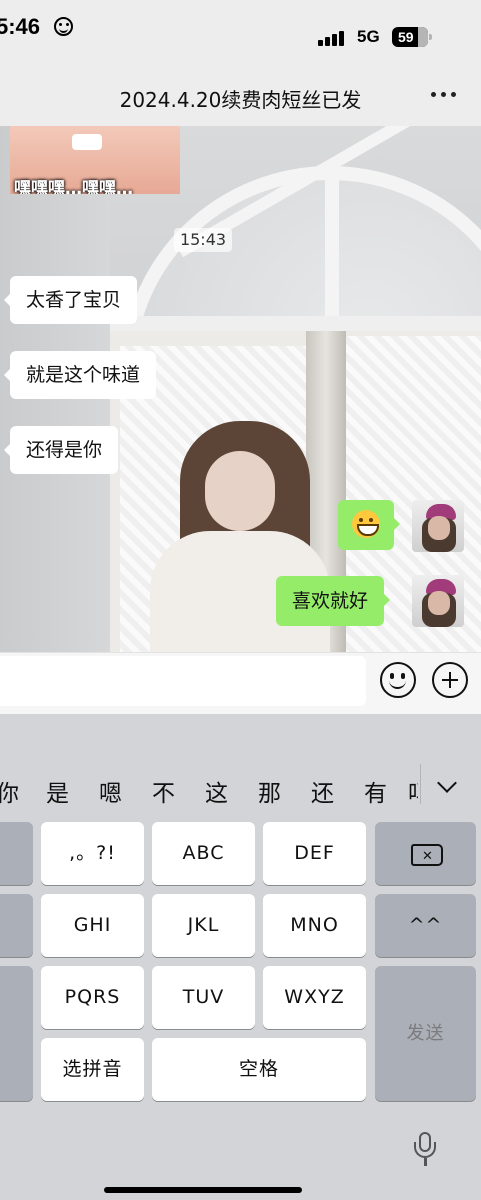  What do you see at coordinates (425, 1033) in the screenshot?
I see `send-button: 发送` at bounding box center [425, 1033].